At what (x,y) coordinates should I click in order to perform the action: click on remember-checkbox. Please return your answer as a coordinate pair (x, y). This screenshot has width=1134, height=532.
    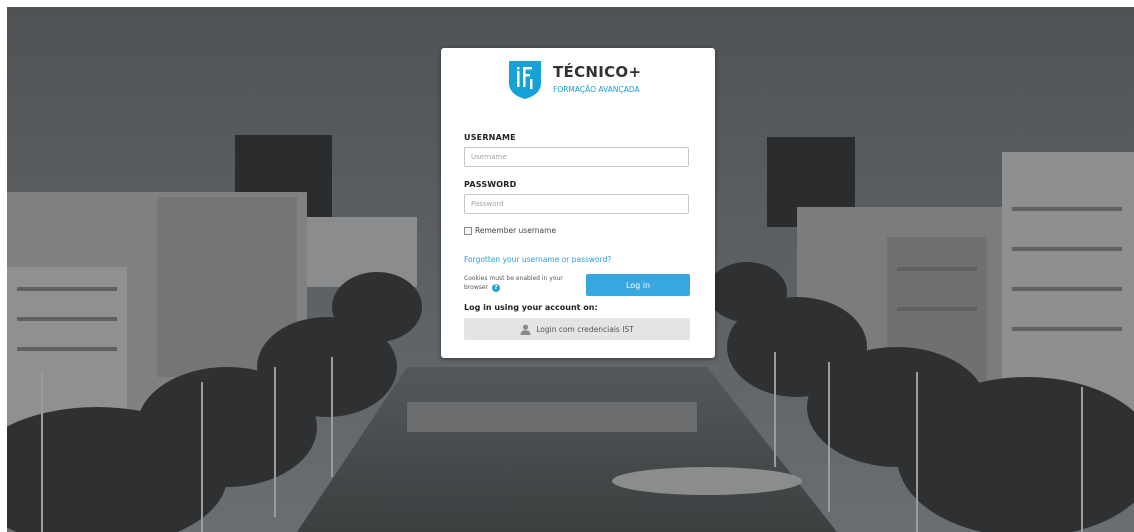
    Looking at the image, I should click on (468, 230).